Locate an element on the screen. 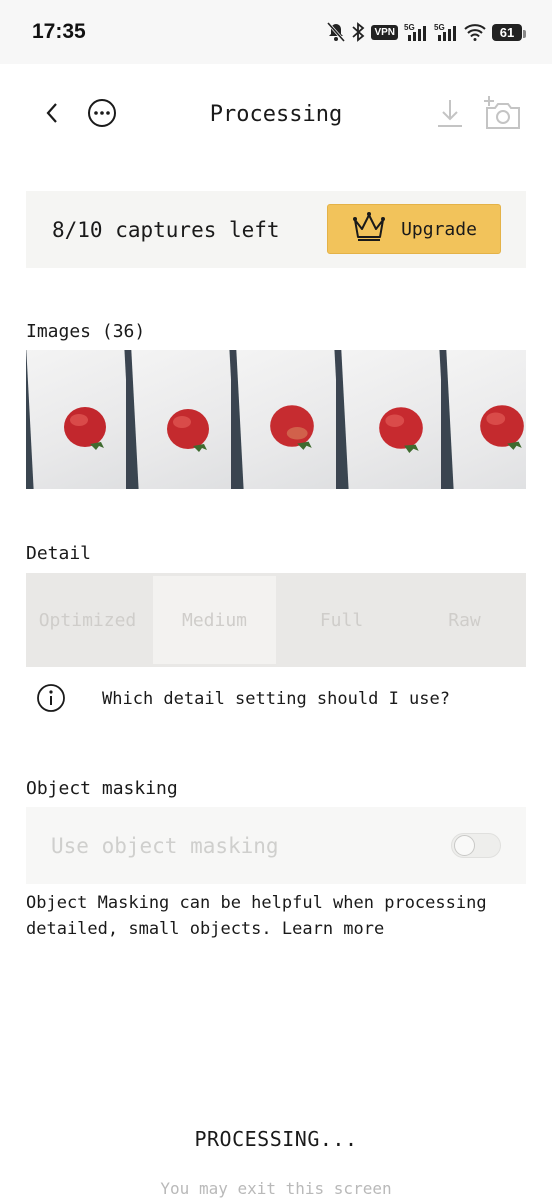 The image size is (552, 1200). add-capture-button is located at coordinates (502, 114).